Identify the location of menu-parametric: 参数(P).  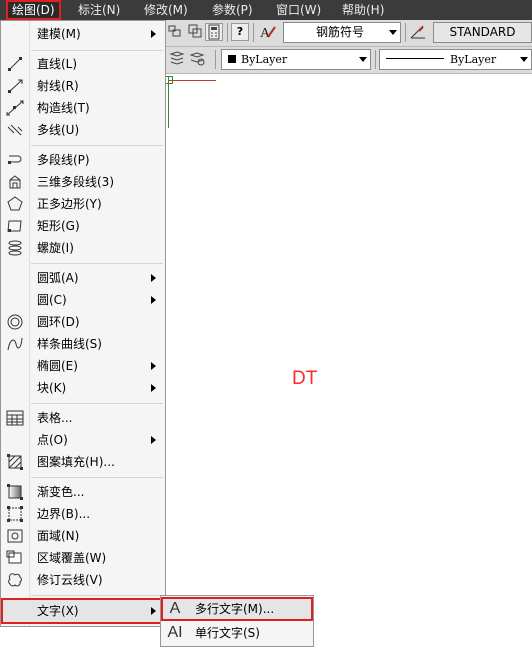
(232, 10).